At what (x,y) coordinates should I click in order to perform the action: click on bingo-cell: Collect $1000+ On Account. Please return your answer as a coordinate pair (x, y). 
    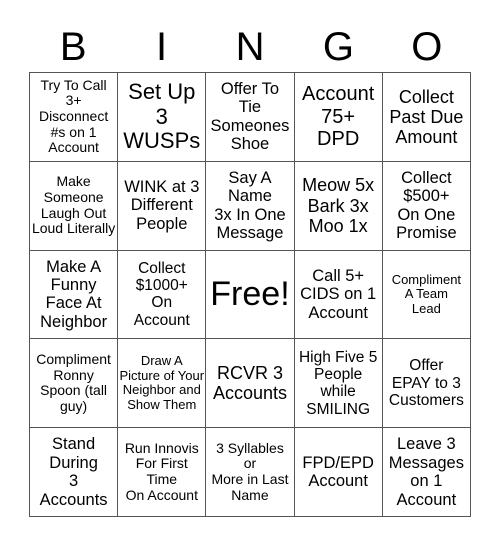
    Looking at the image, I should click on (162, 294).